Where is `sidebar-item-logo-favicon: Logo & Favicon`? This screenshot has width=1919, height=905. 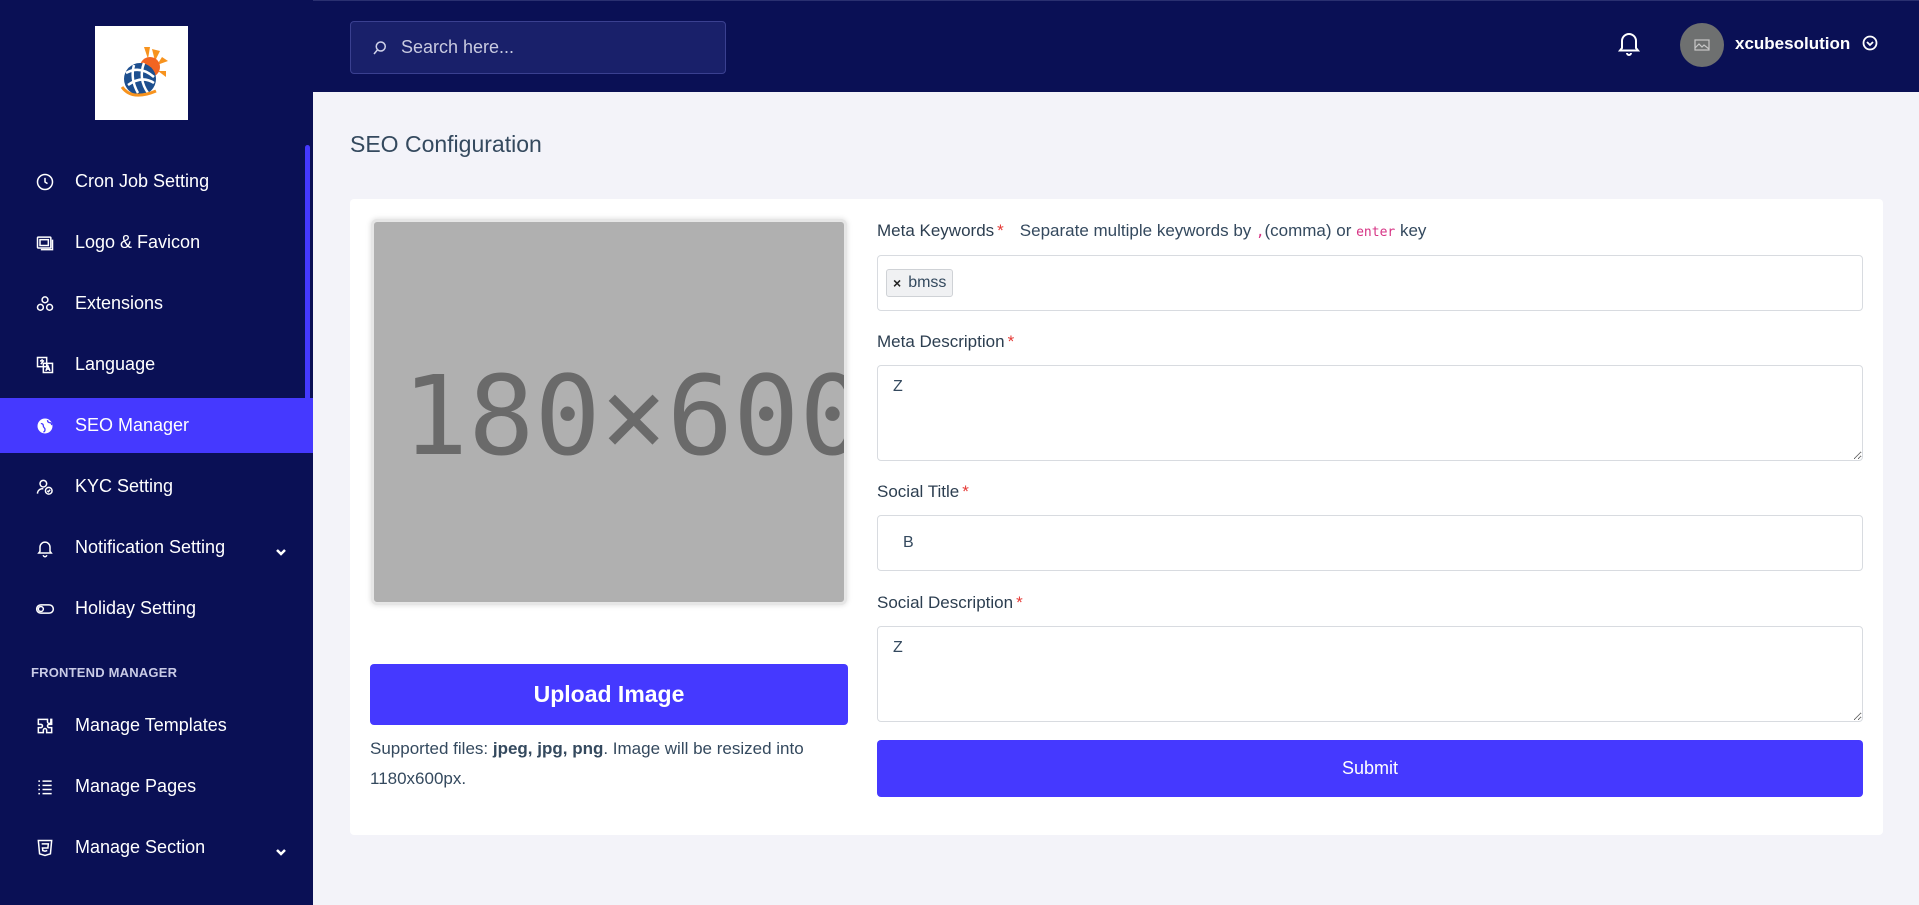
sidebar-item-logo-favicon: Logo & Favicon is located at coordinates (156, 242).